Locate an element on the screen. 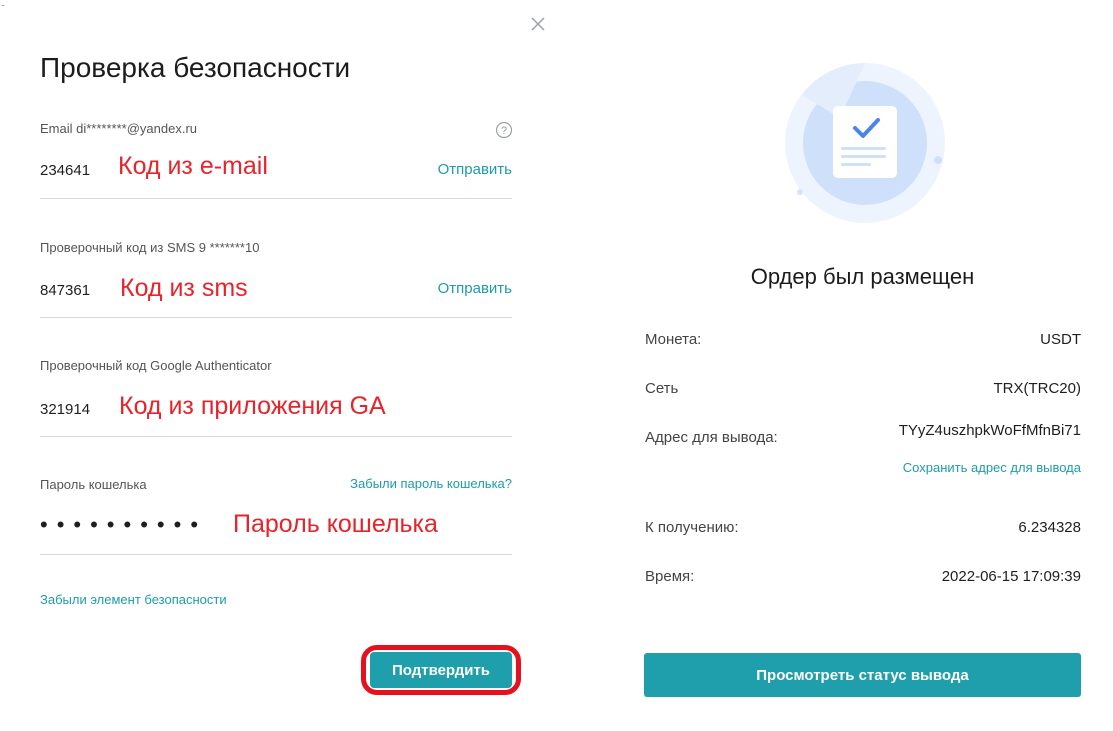 The height and width of the screenshot is (731, 1113). email-divider is located at coordinates (276, 198).